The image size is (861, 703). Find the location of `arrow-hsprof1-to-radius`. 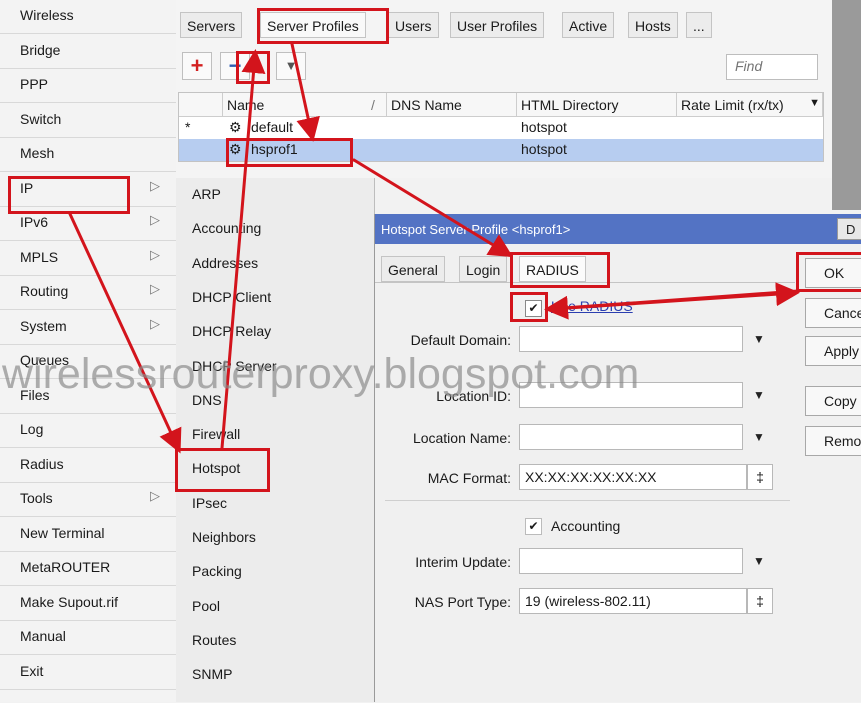

arrow-hsprof1-to-radius is located at coordinates (433, 208).